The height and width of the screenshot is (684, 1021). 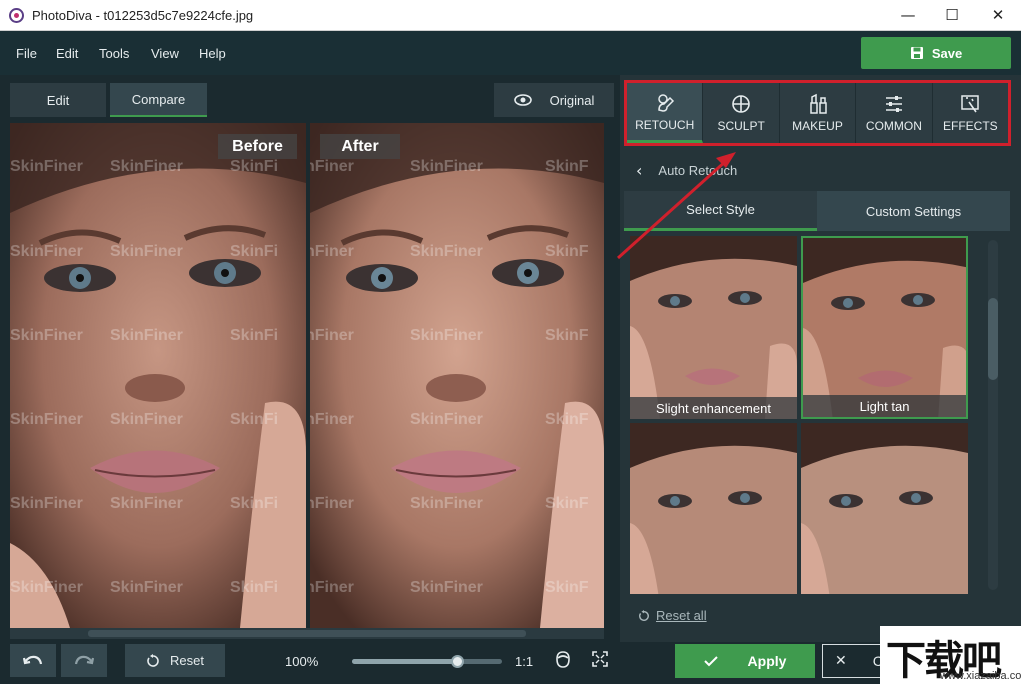 I want to click on tab-sculpt: SCULPT, so click(x=741, y=113).